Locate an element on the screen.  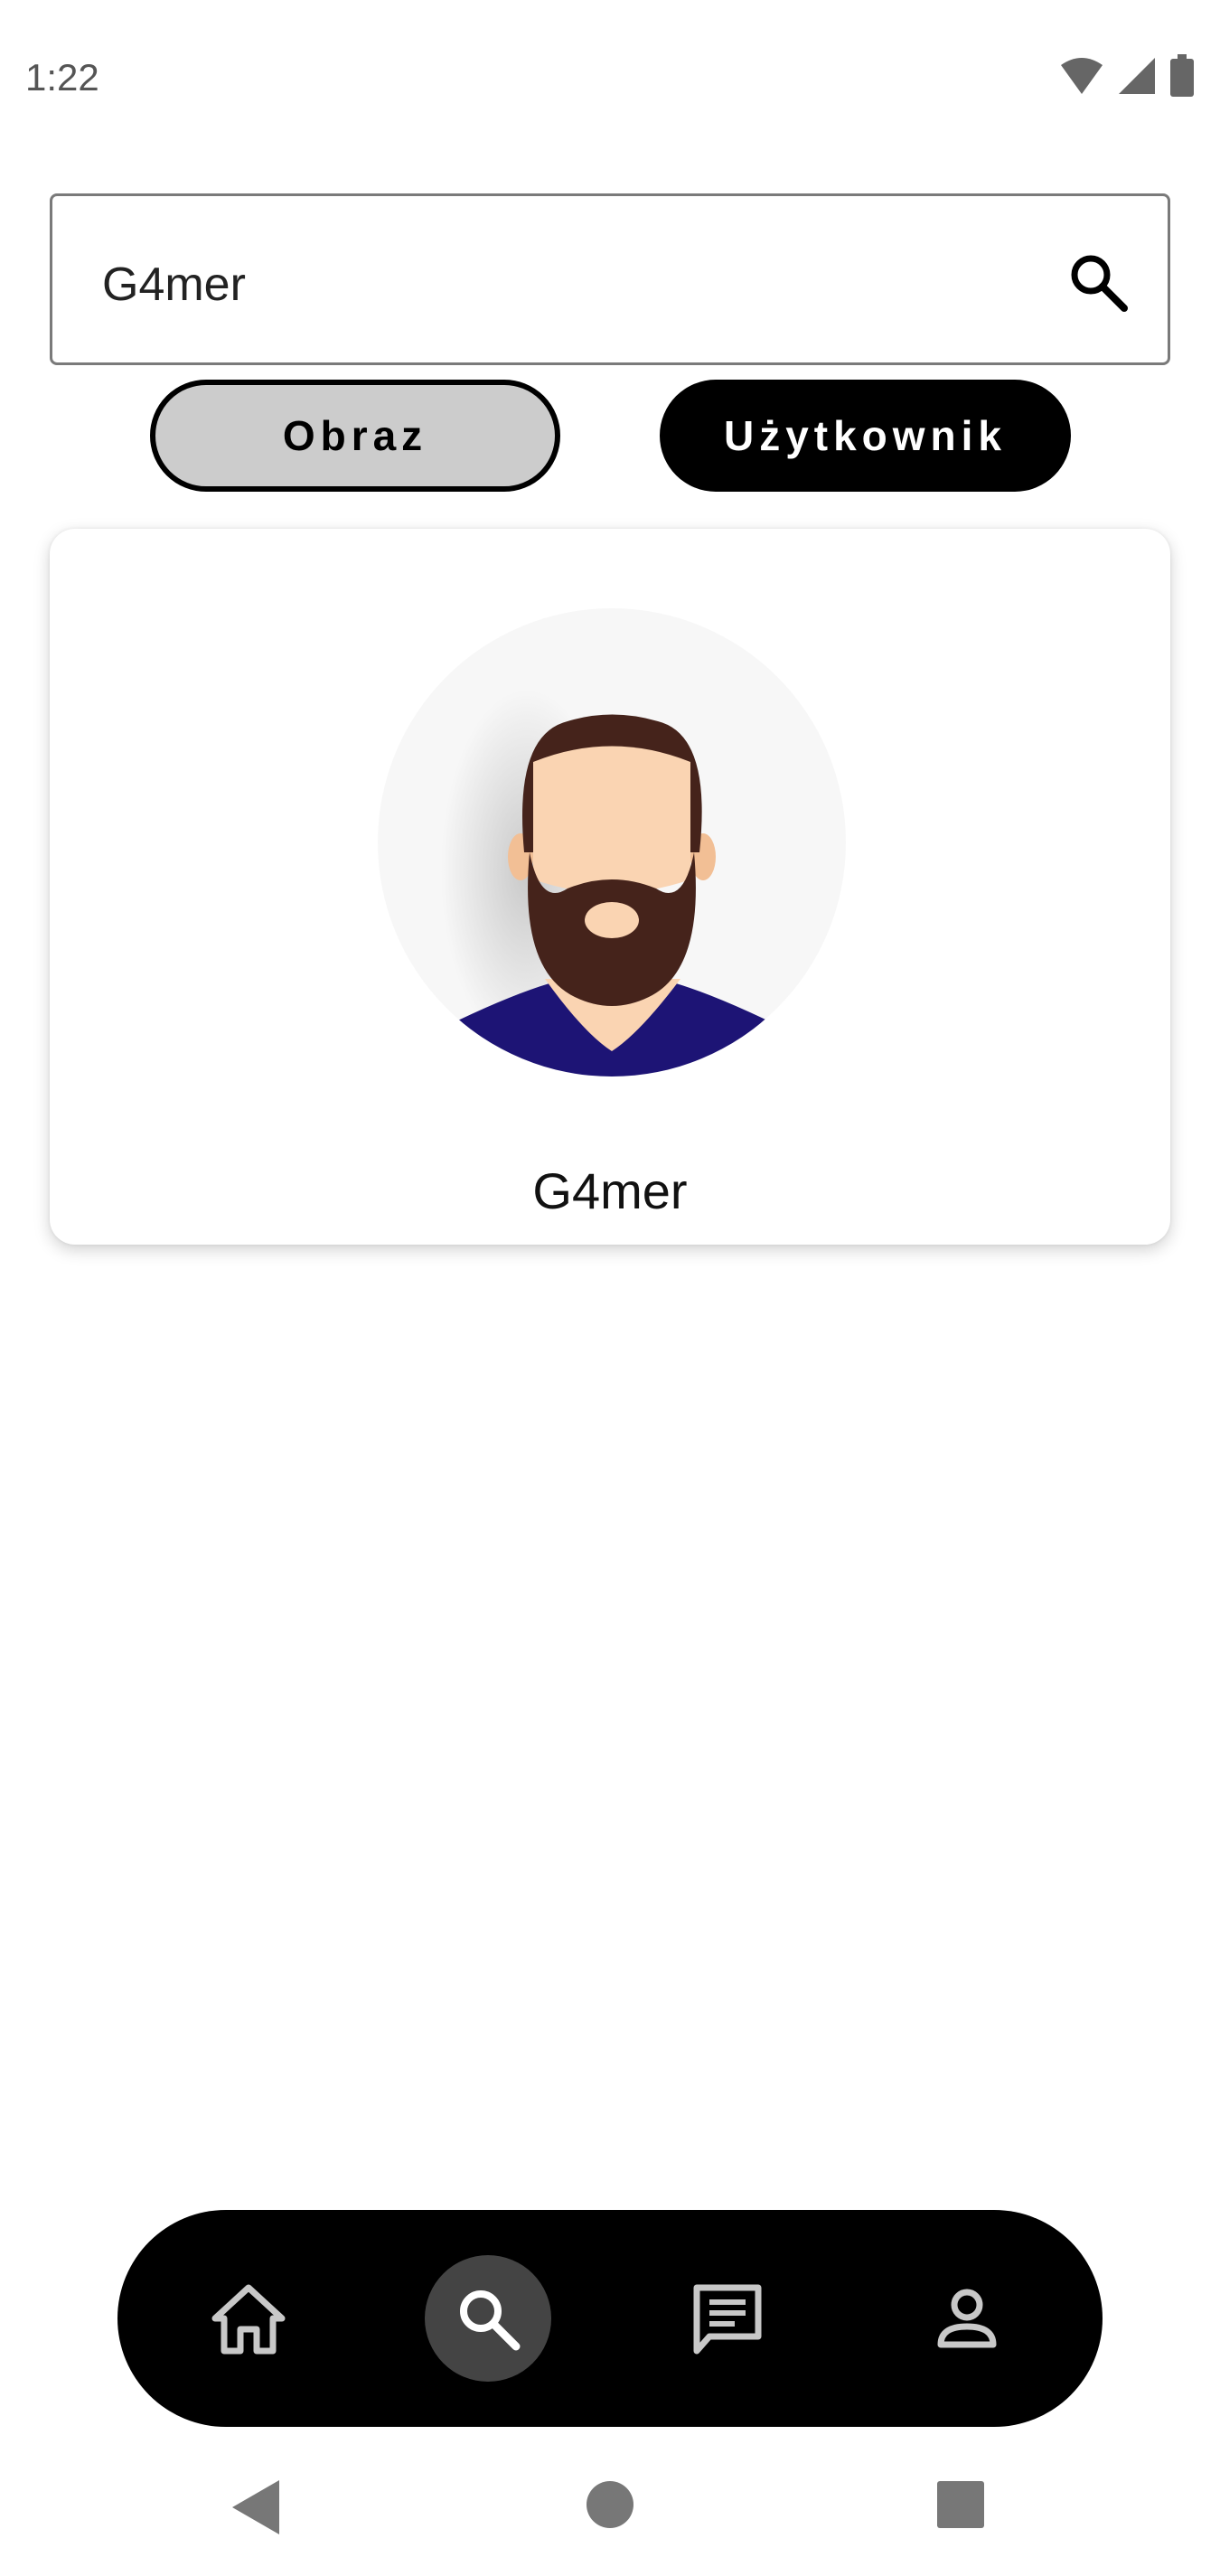
battery-icon is located at coordinates (1182, 76).